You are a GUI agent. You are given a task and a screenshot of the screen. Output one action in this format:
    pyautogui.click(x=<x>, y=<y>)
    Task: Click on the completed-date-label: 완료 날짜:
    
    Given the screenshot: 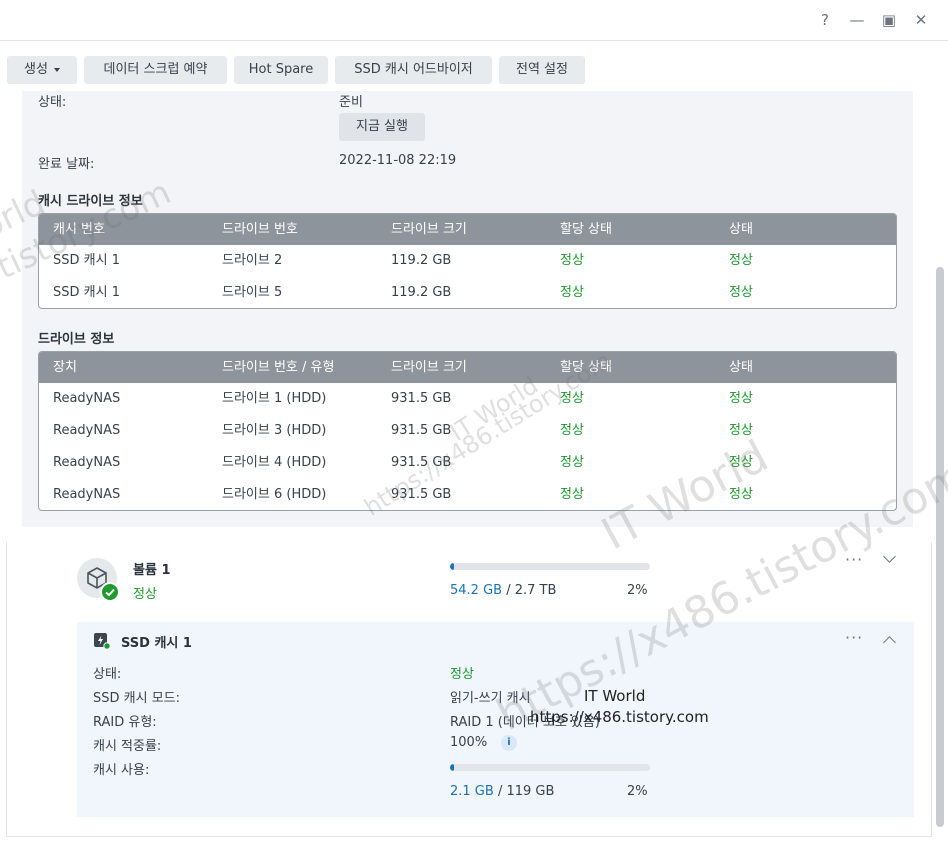 What is the action you would take?
    pyautogui.click(x=66, y=164)
    